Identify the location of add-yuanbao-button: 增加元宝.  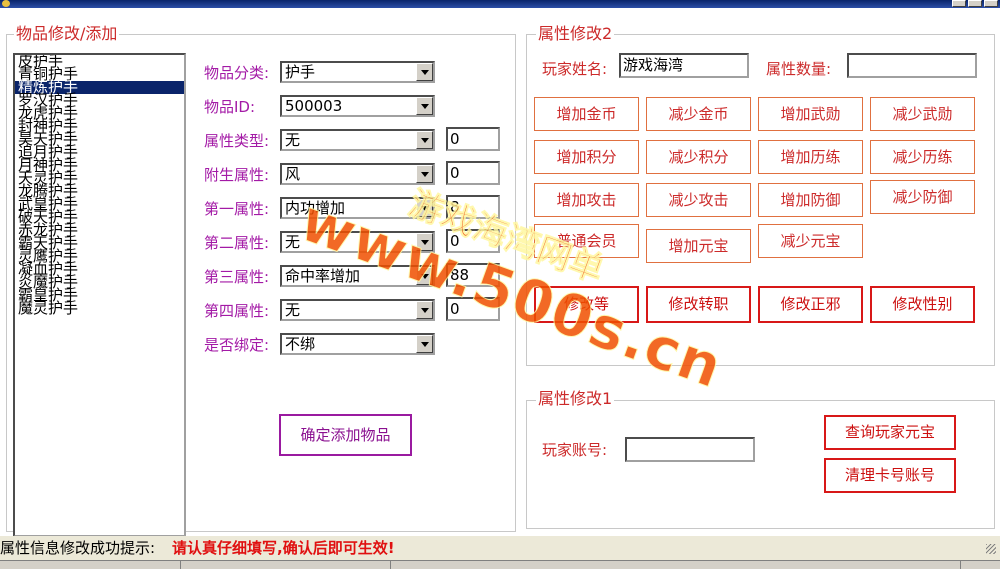
(698, 246).